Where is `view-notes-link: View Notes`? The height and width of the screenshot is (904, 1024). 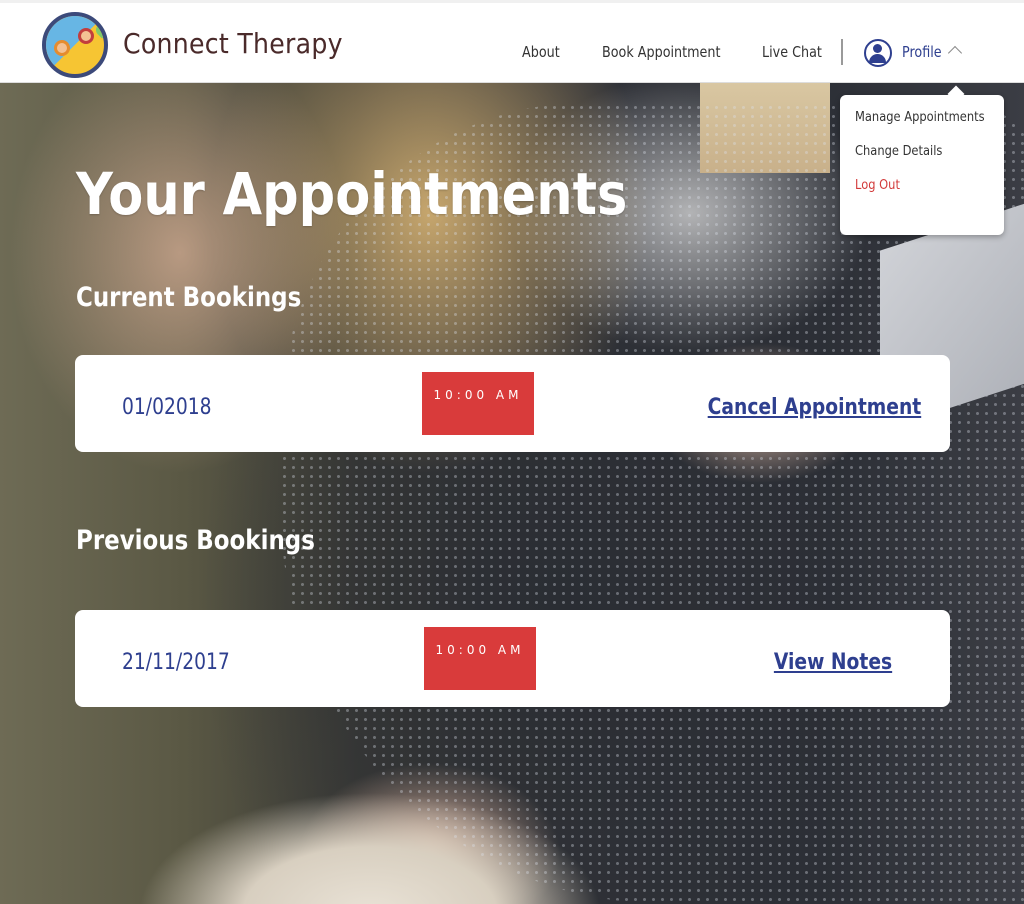 view-notes-link: View Notes is located at coordinates (833, 662).